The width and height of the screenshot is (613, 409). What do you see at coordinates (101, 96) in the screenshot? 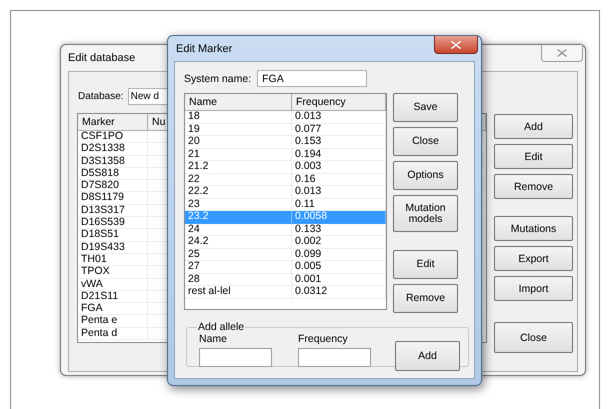
I see `database-label: Database:` at bounding box center [101, 96].